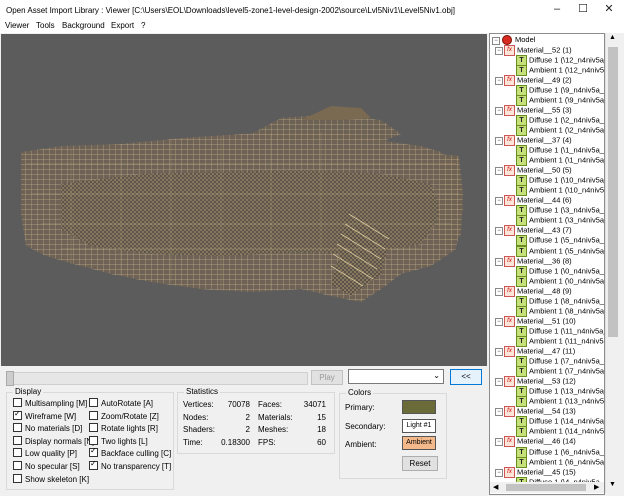 The width and height of the screenshot is (624, 496). What do you see at coordinates (44, 415) in the screenshot?
I see `display-option: Wireframe [W]` at bounding box center [44, 415].